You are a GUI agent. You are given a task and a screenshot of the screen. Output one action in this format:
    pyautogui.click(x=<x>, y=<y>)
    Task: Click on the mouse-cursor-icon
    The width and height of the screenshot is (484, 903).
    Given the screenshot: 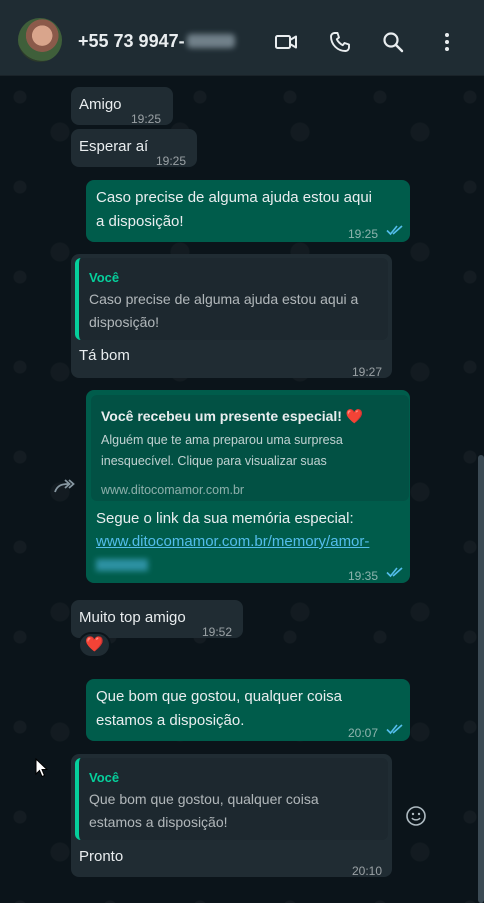 What is the action you would take?
    pyautogui.click(x=42, y=768)
    